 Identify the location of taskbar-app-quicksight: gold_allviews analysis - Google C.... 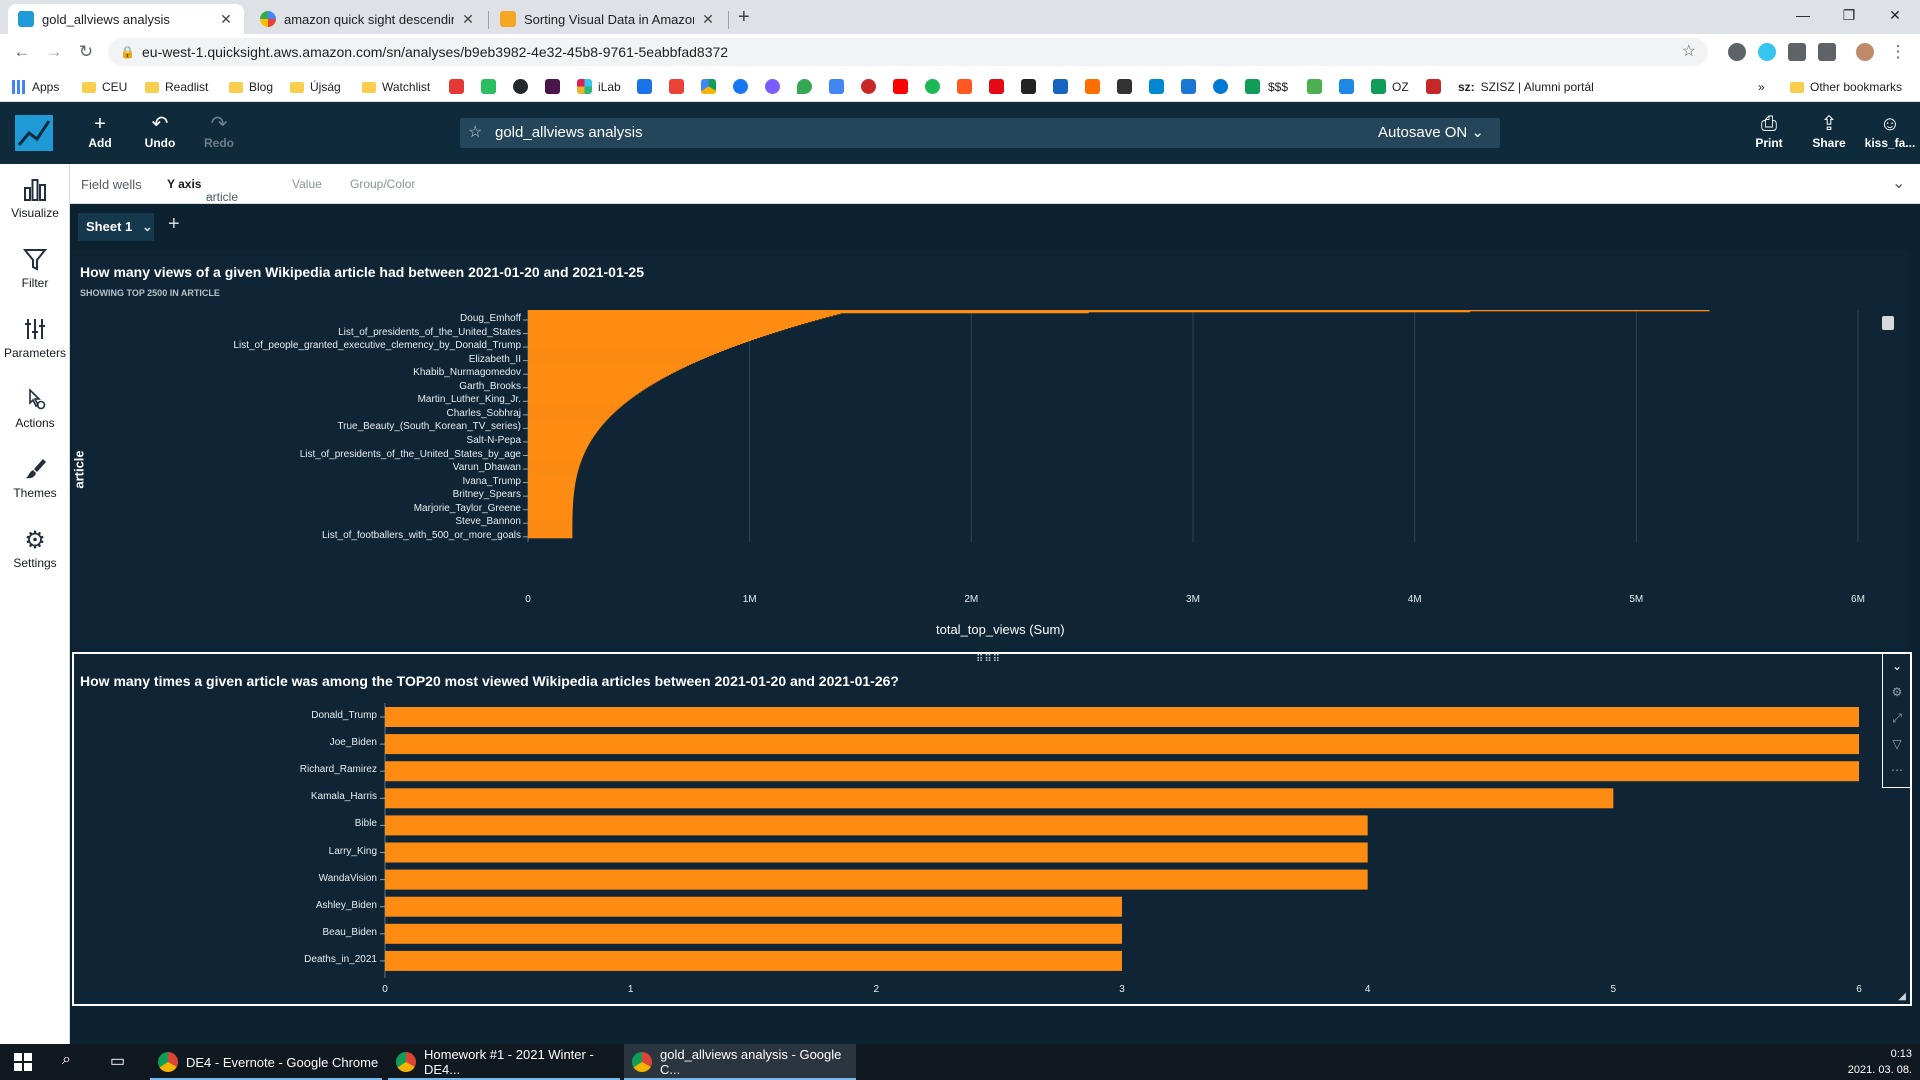
(740, 1062).